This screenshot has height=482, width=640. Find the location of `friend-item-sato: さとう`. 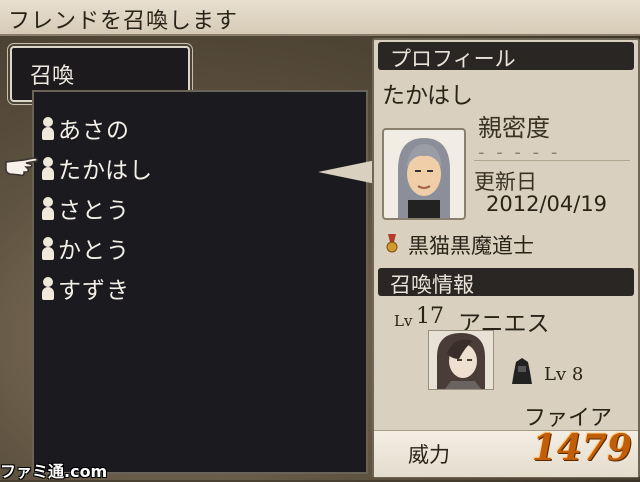

friend-item-sato: さとう is located at coordinates (190, 208).